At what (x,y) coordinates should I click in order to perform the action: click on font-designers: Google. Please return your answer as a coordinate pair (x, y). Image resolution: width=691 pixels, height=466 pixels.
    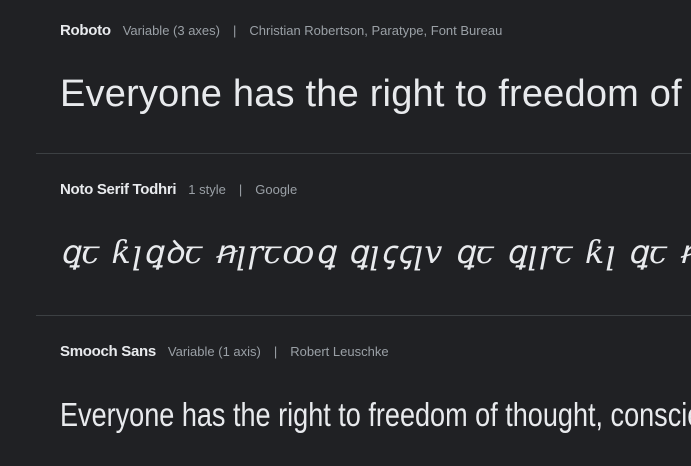
    Looking at the image, I should click on (276, 189).